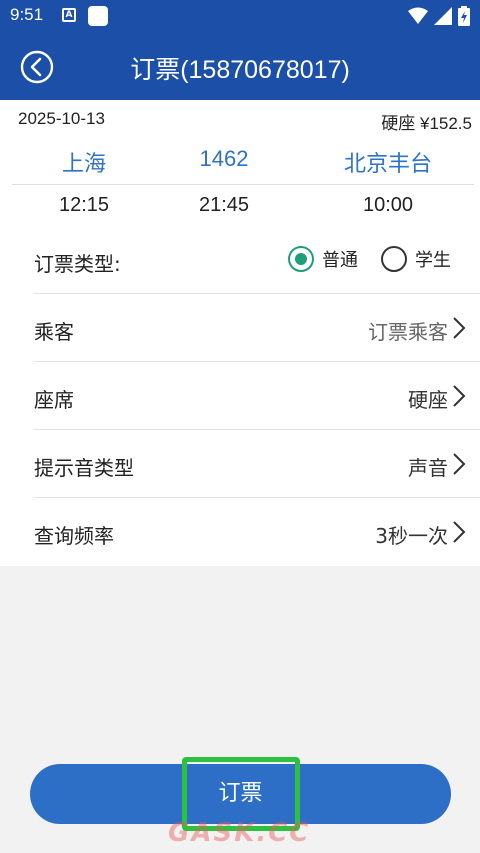 The image size is (480, 853). I want to click on seat-value: 硬座, so click(428, 400).